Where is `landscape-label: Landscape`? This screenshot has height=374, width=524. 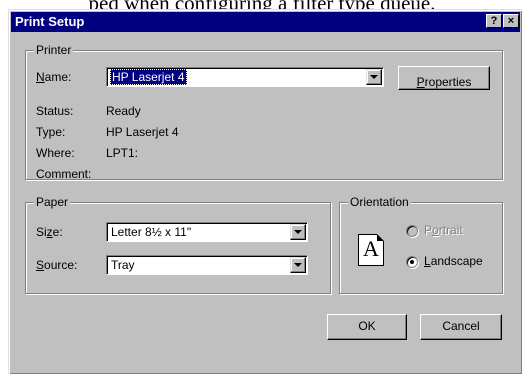
landscape-label: Landscape is located at coordinates (453, 261).